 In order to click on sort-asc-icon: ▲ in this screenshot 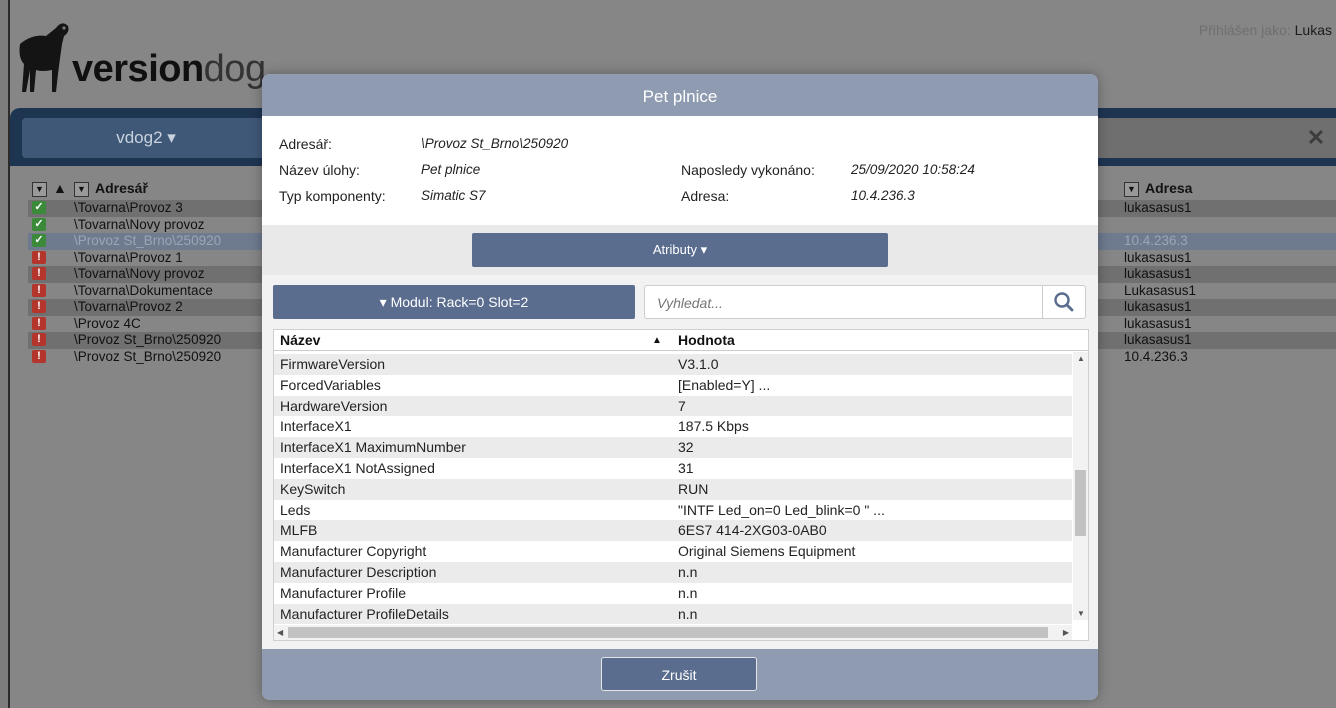, I will do `click(657, 340)`.